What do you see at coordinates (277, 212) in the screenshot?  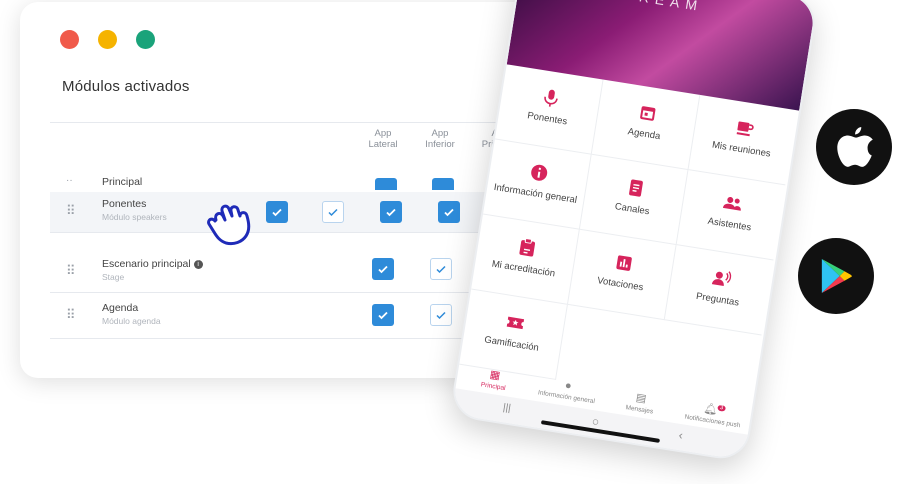 I see `checkbox-on` at bounding box center [277, 212].